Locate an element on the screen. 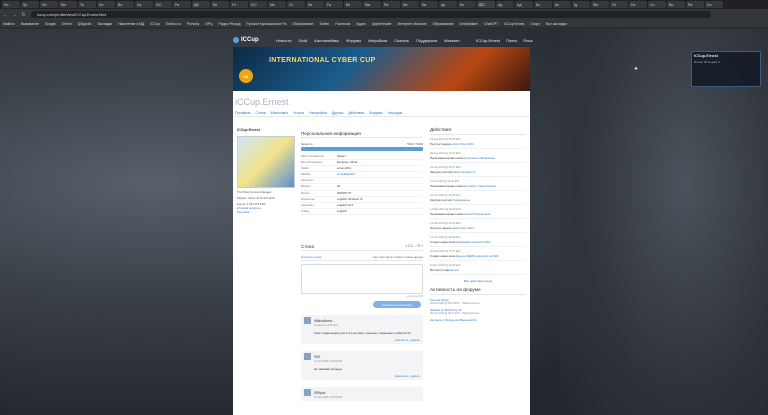  event-link: Custom Closed Games is located at coordinates (481, 186).